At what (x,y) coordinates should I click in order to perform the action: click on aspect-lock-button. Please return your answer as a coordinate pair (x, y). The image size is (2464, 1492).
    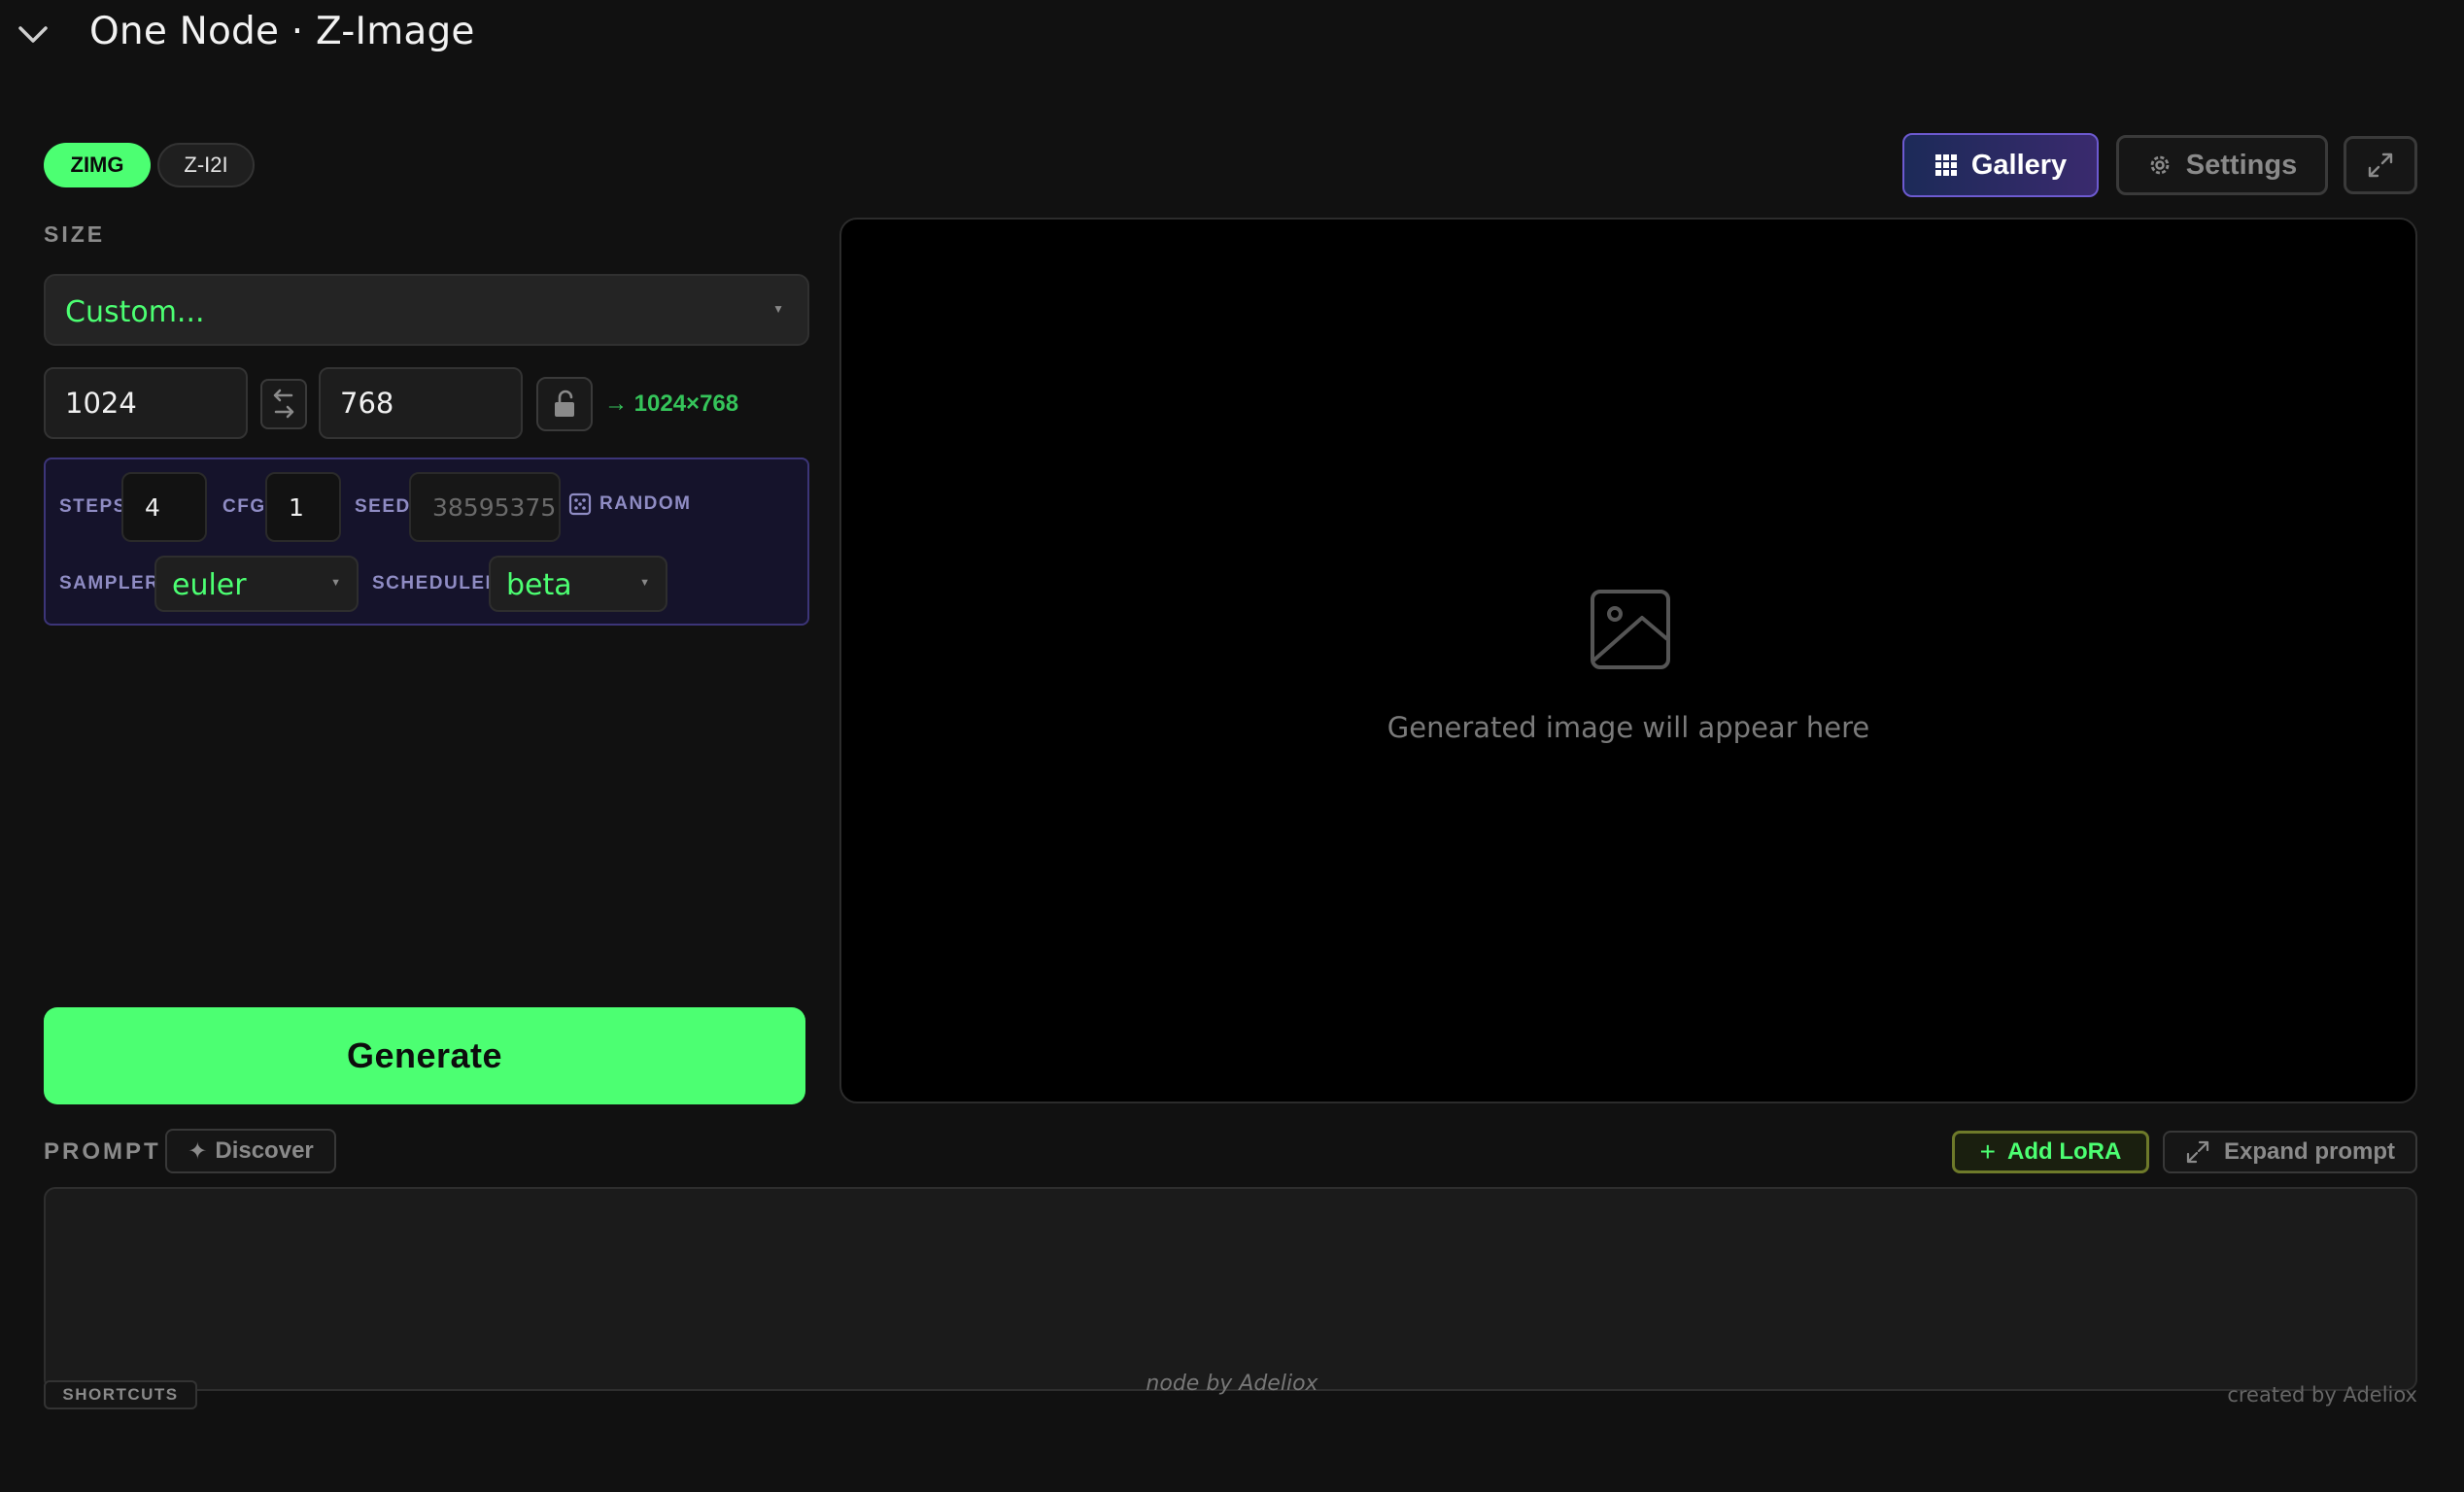
    Looking at the image, I should click on (564, 404).